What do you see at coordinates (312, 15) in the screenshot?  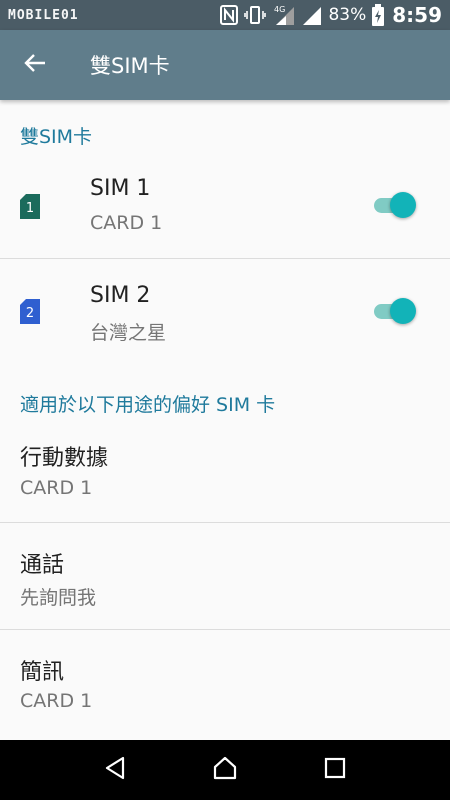 I see `signal-icon` at bounding box center [312, 15].